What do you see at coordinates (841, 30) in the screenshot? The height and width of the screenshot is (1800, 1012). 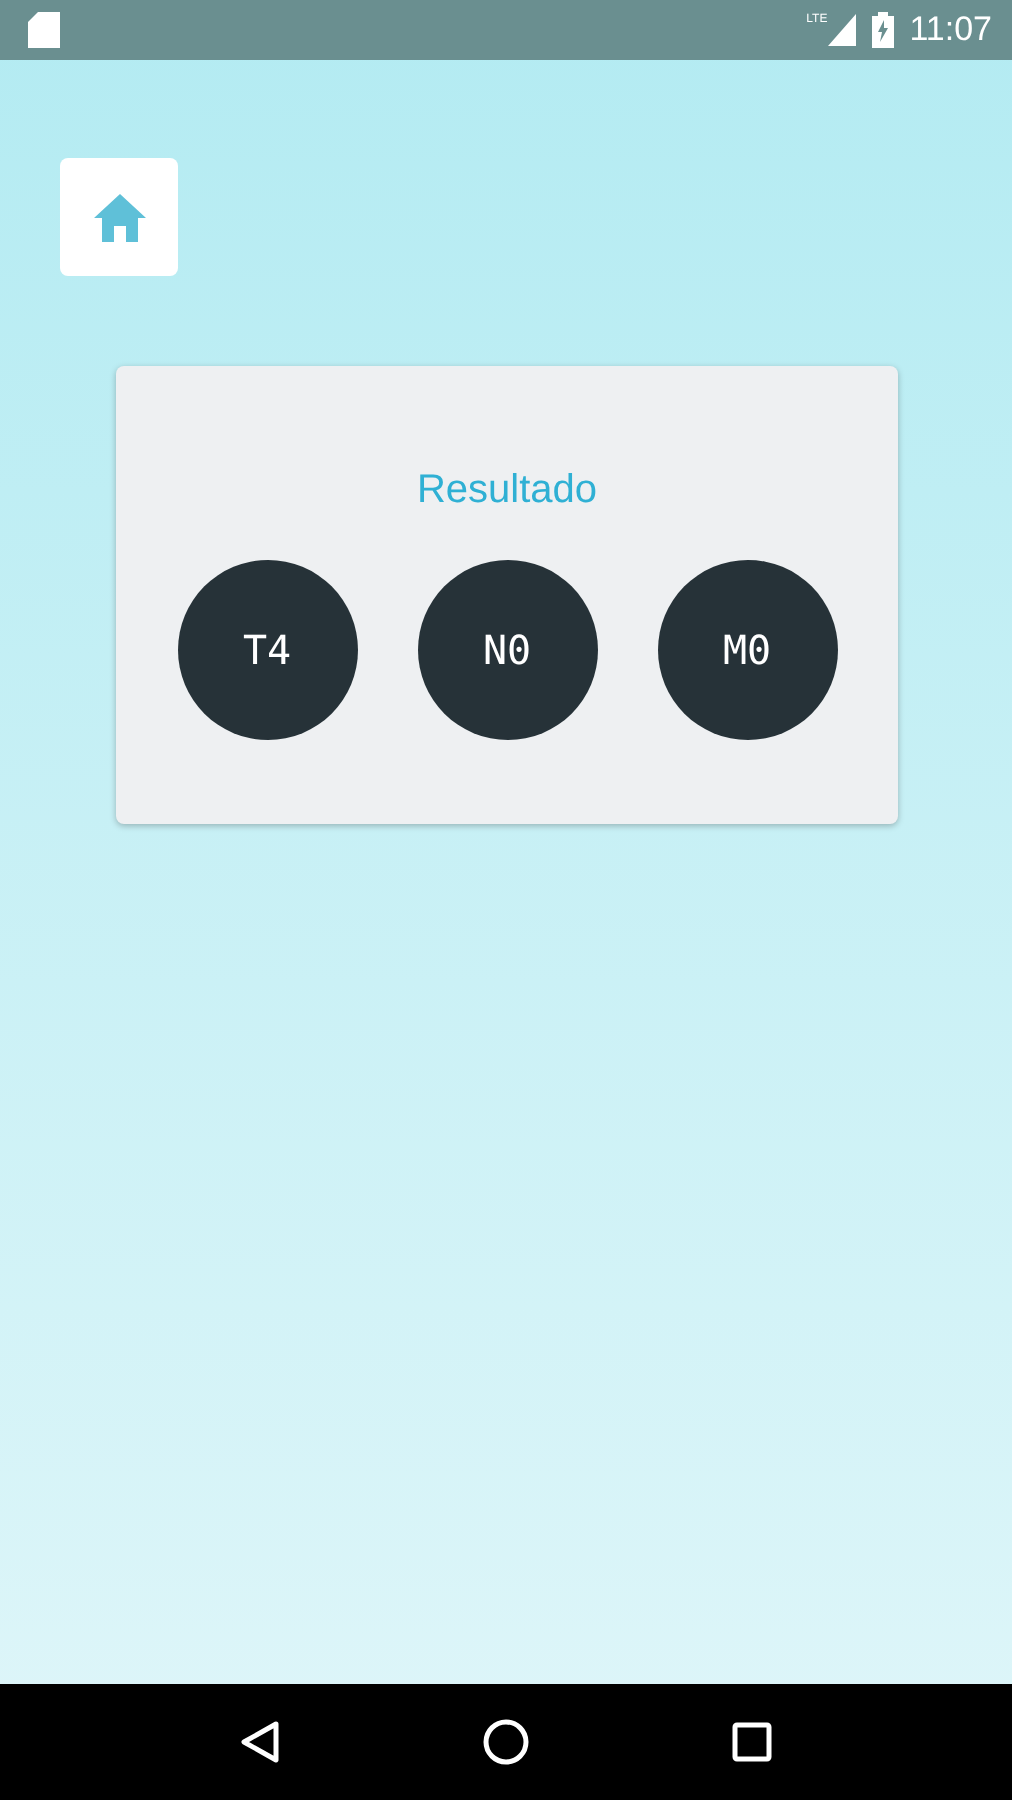 I see `signal-icon` at bounding box center [841, 30].